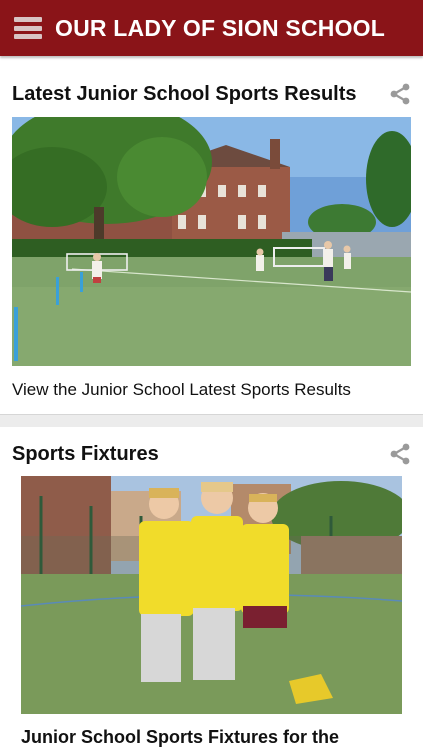 This screenshot has width=423, height=750. I want to click on app-bar: OUR LADY OF SION SCHOOL, so click(211, 28).